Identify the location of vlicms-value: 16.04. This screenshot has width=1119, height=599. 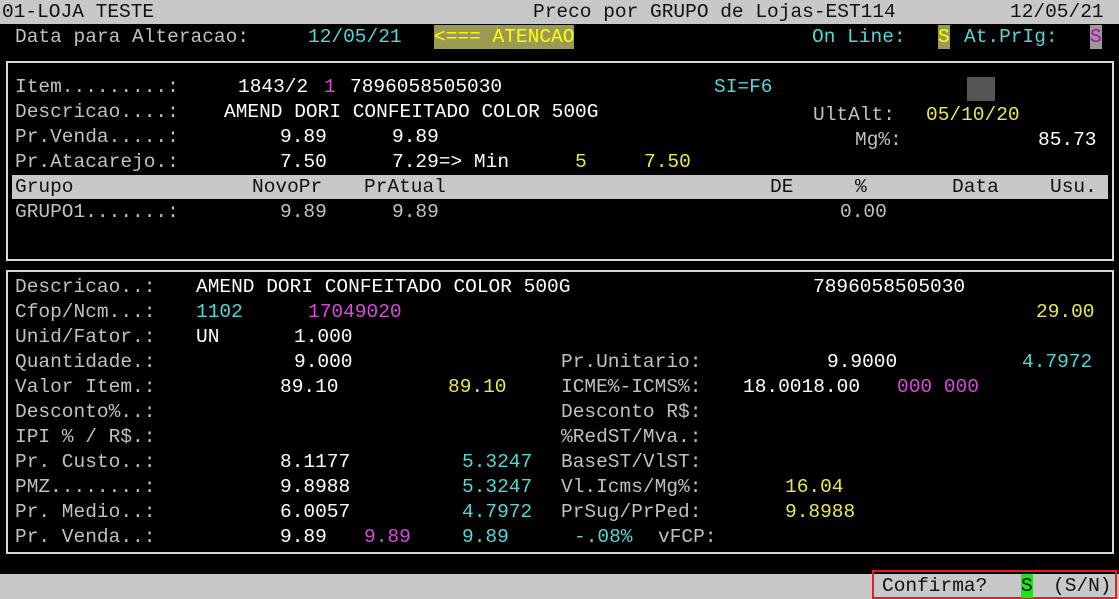
(814, 487).